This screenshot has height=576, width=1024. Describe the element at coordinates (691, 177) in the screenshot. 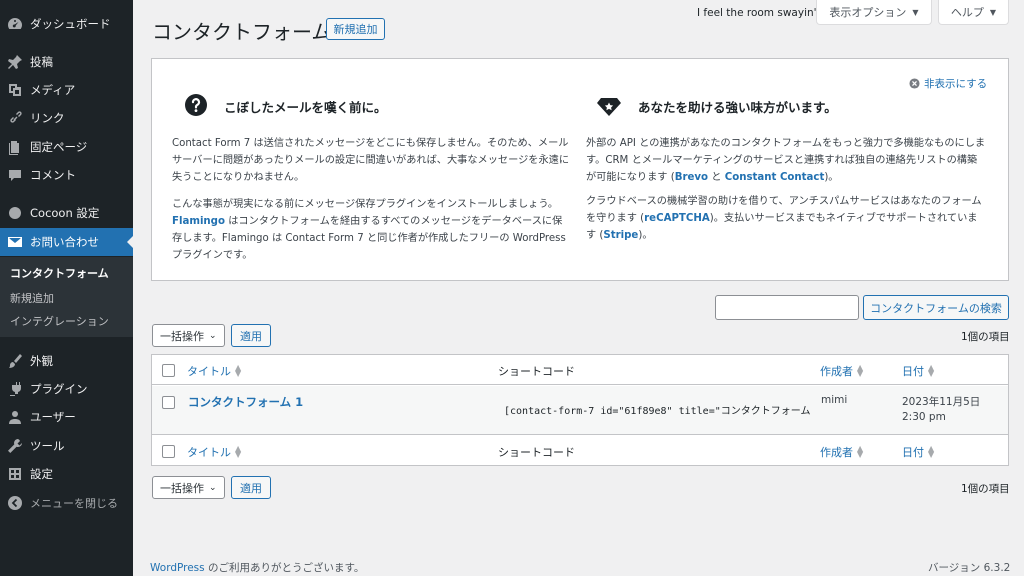

I see `brevo-link: Brevo` at that location.